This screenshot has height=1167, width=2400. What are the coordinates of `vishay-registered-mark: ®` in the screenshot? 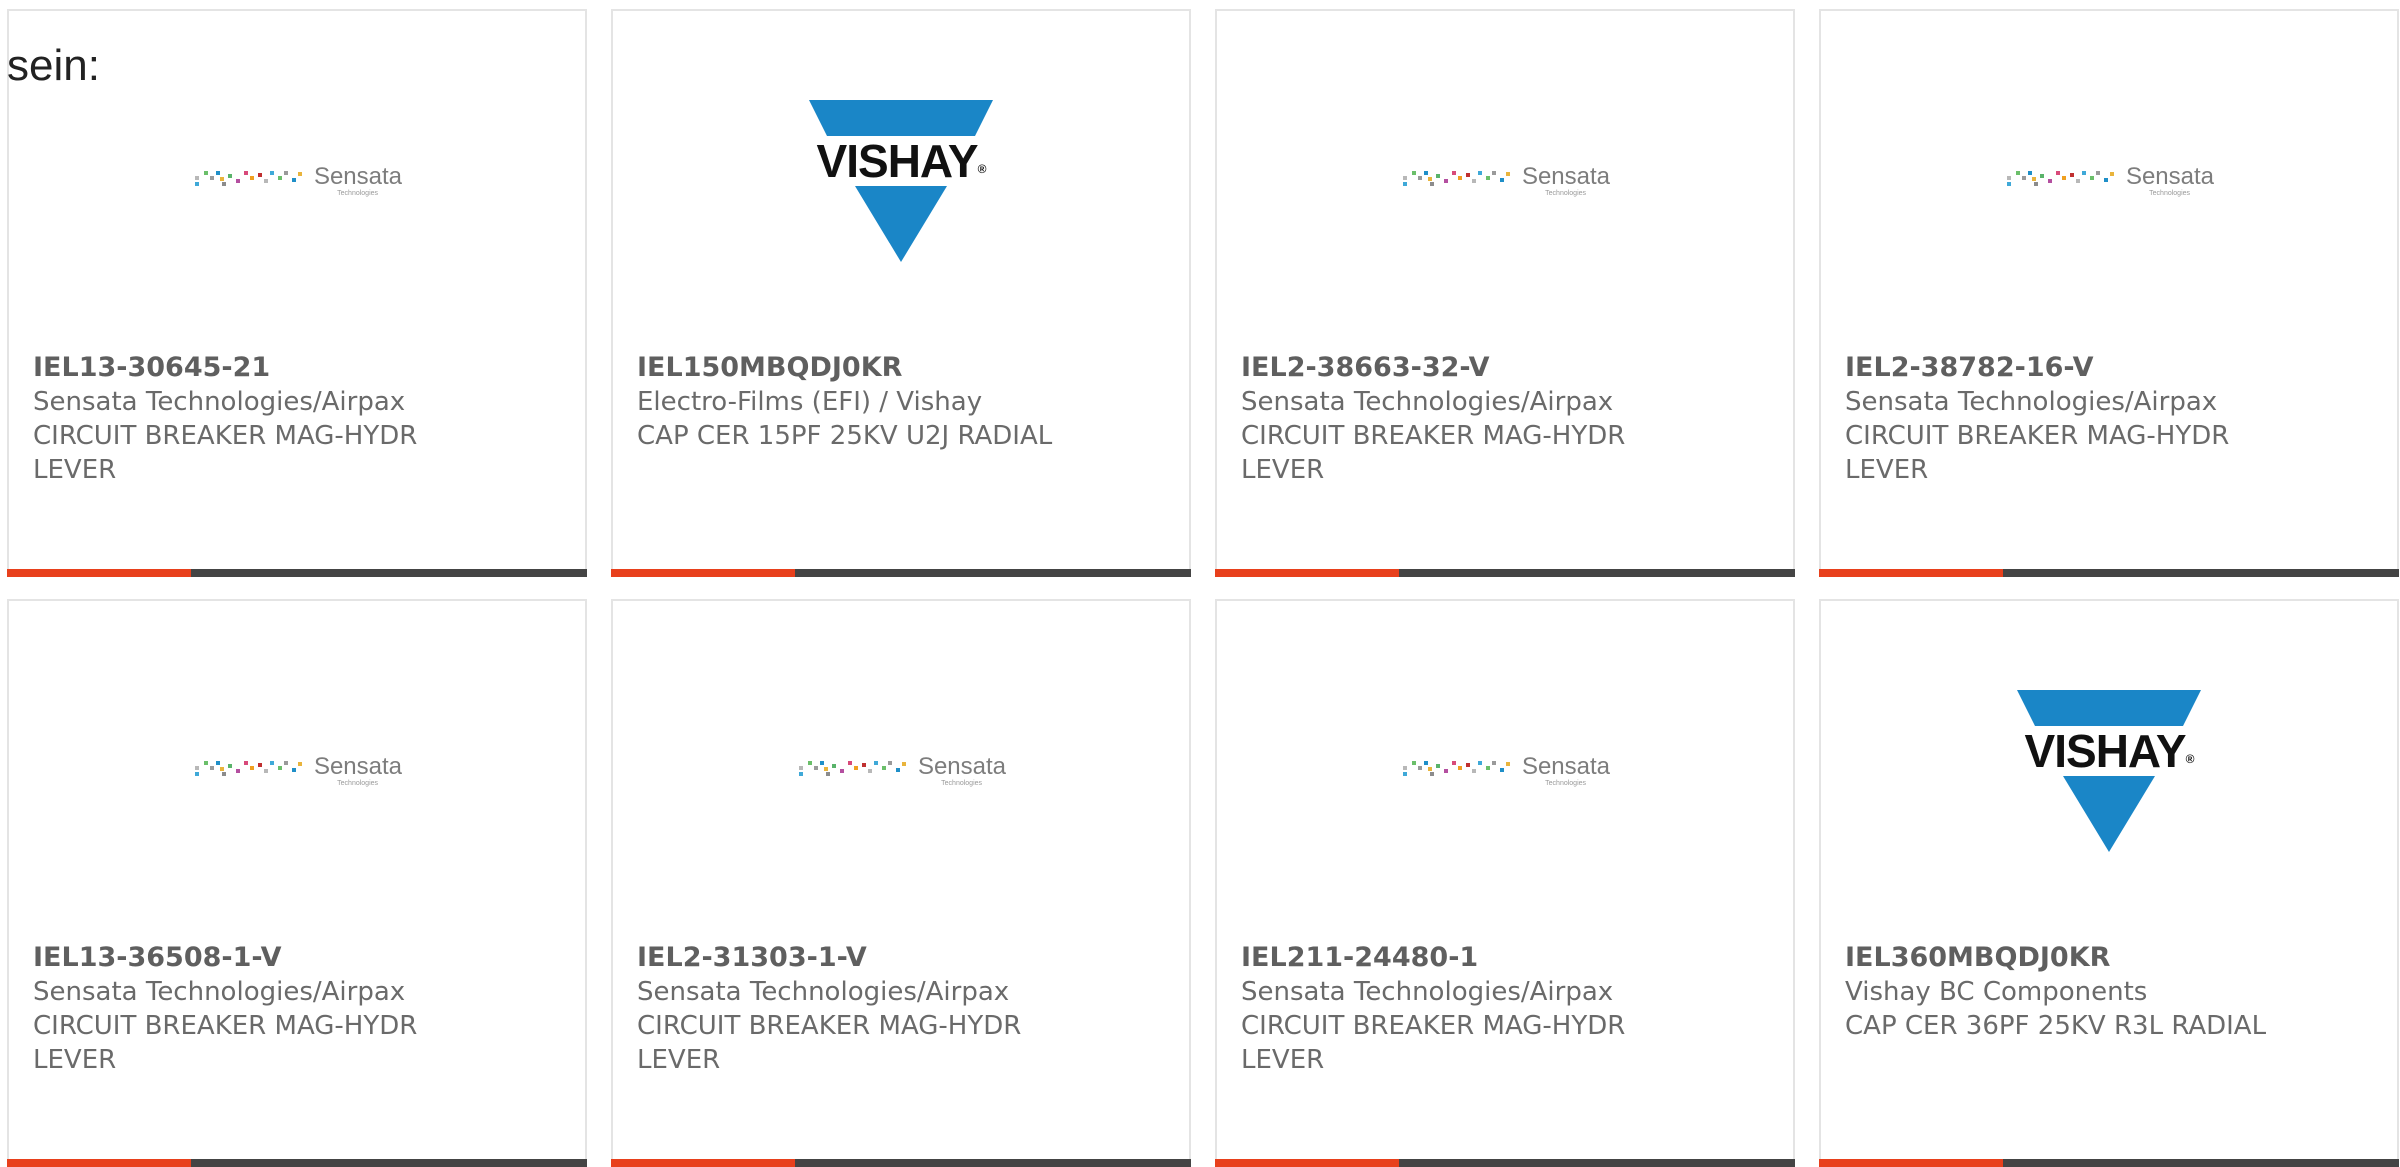 It's located at (982, 169).